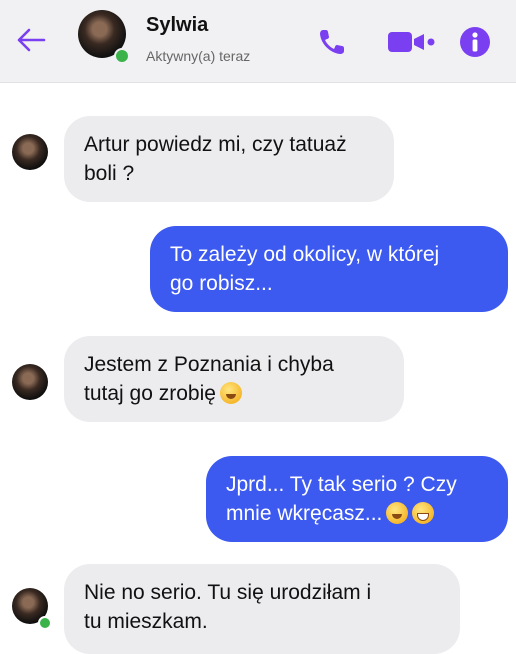 The width and height of the screenshot is (516, 654). I want to click on phone-icon, so click(332, 42).